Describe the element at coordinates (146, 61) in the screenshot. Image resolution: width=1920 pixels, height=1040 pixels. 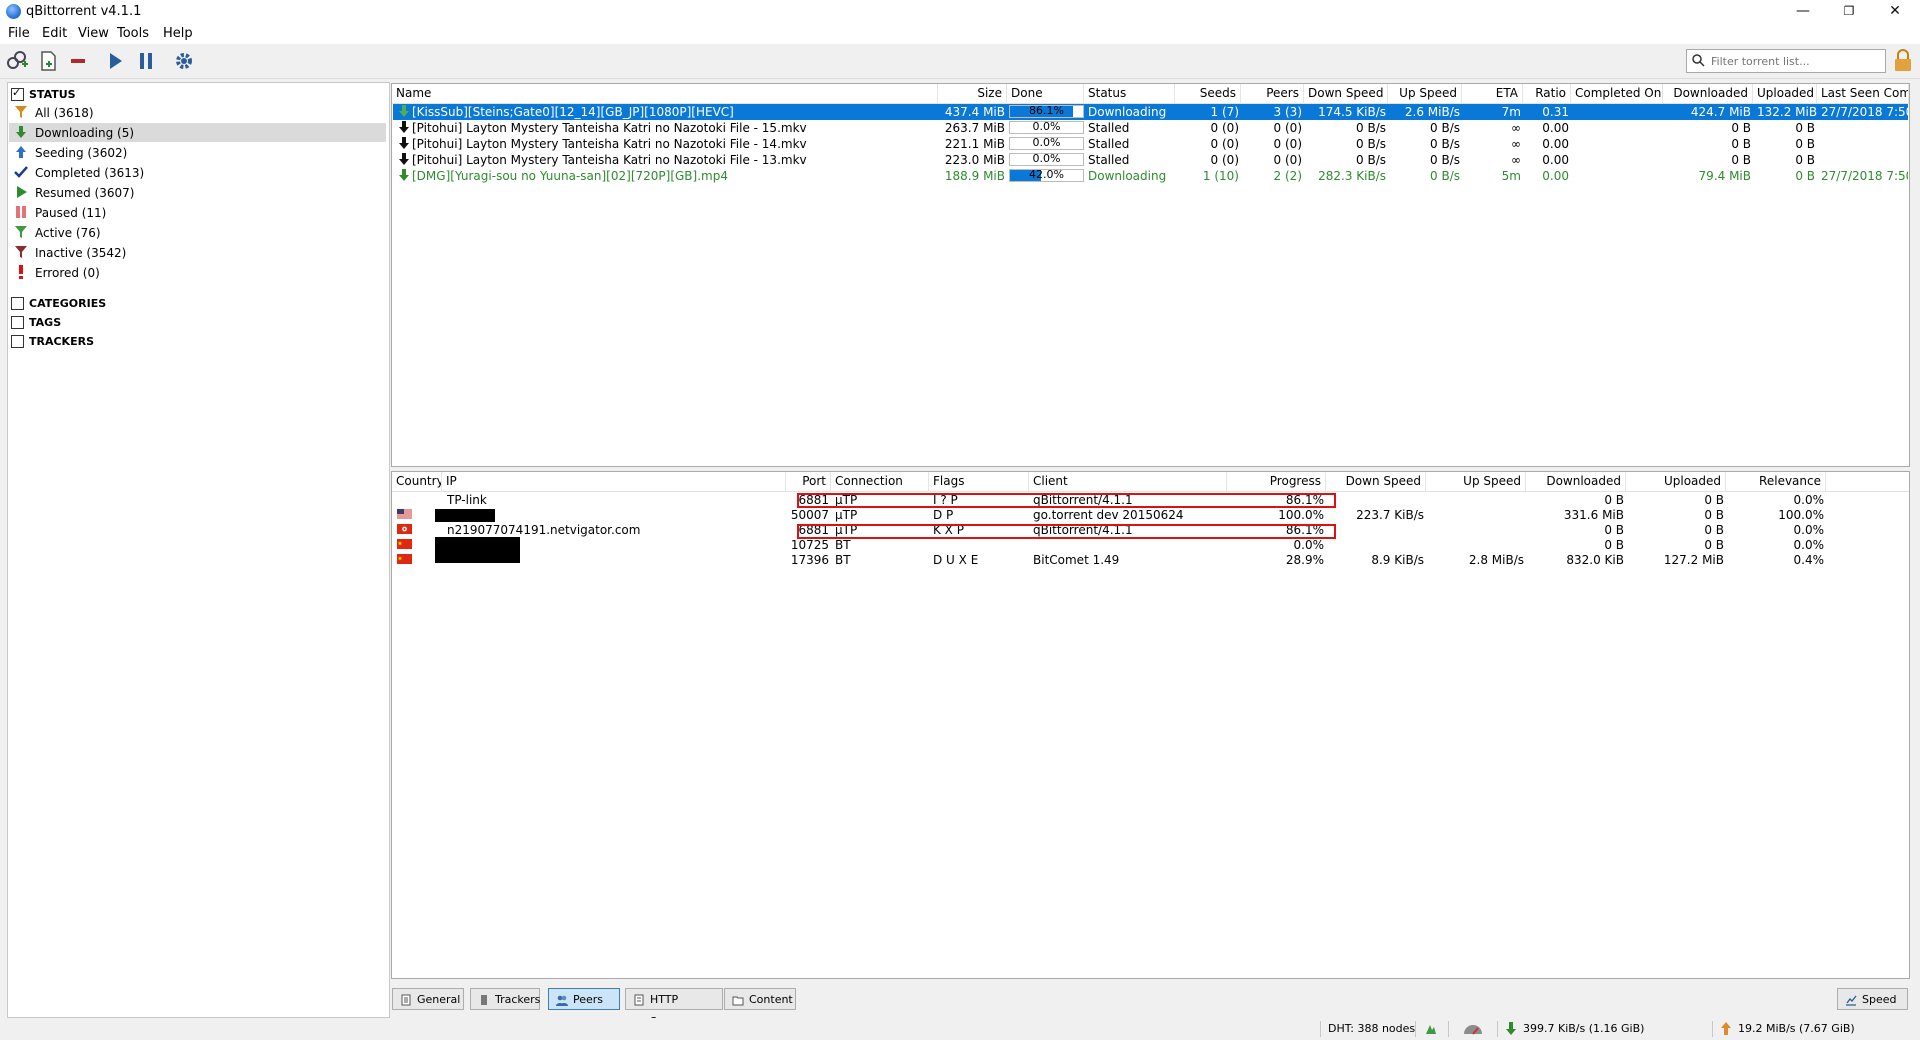
I see `pause-button` at that location.